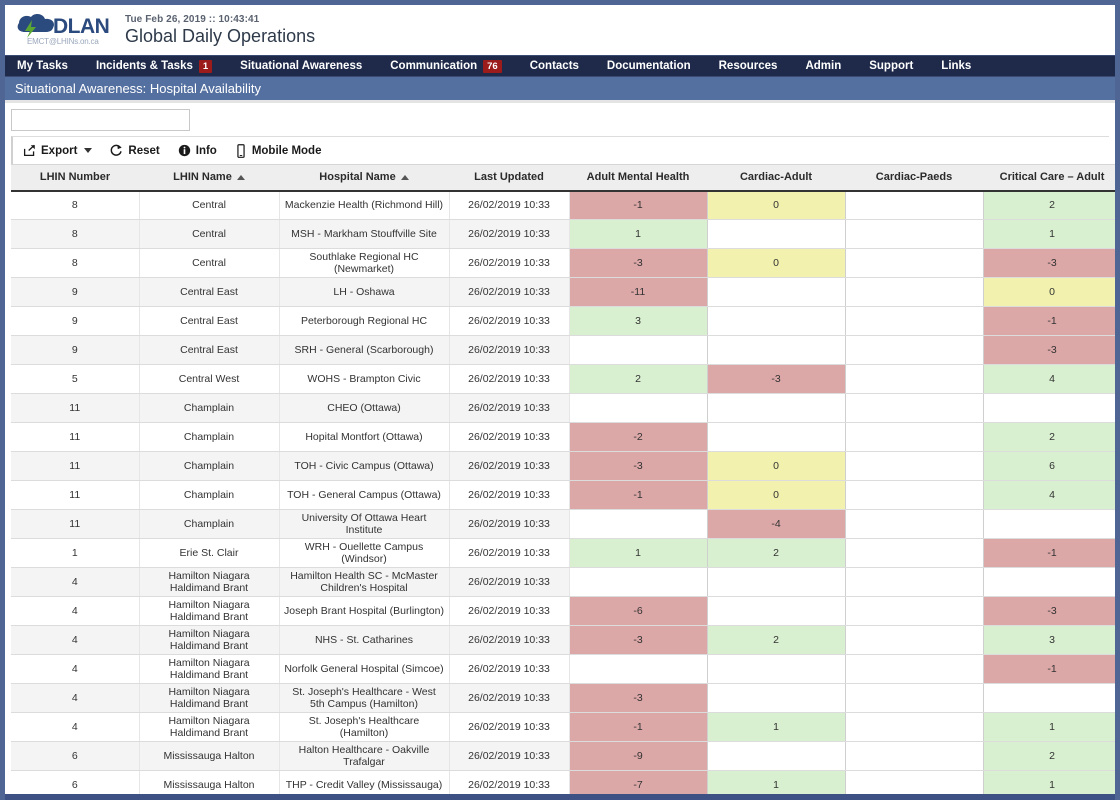  I want to click on nav-item-communication: Communication 76, so click(445, 66).